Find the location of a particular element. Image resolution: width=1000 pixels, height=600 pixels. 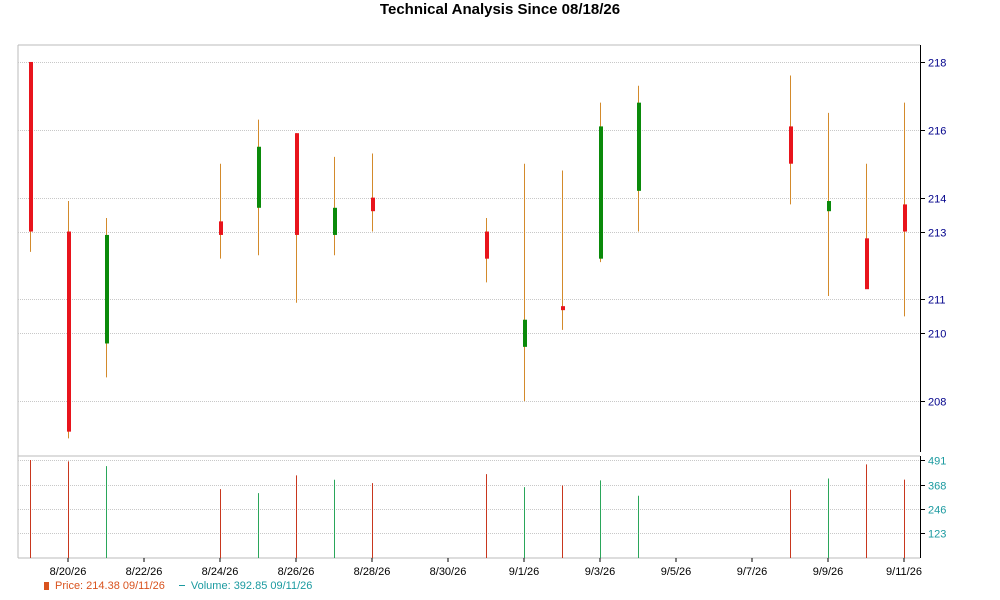

x-tick-label: 9/3/26 is located at coordinates (600, 572).